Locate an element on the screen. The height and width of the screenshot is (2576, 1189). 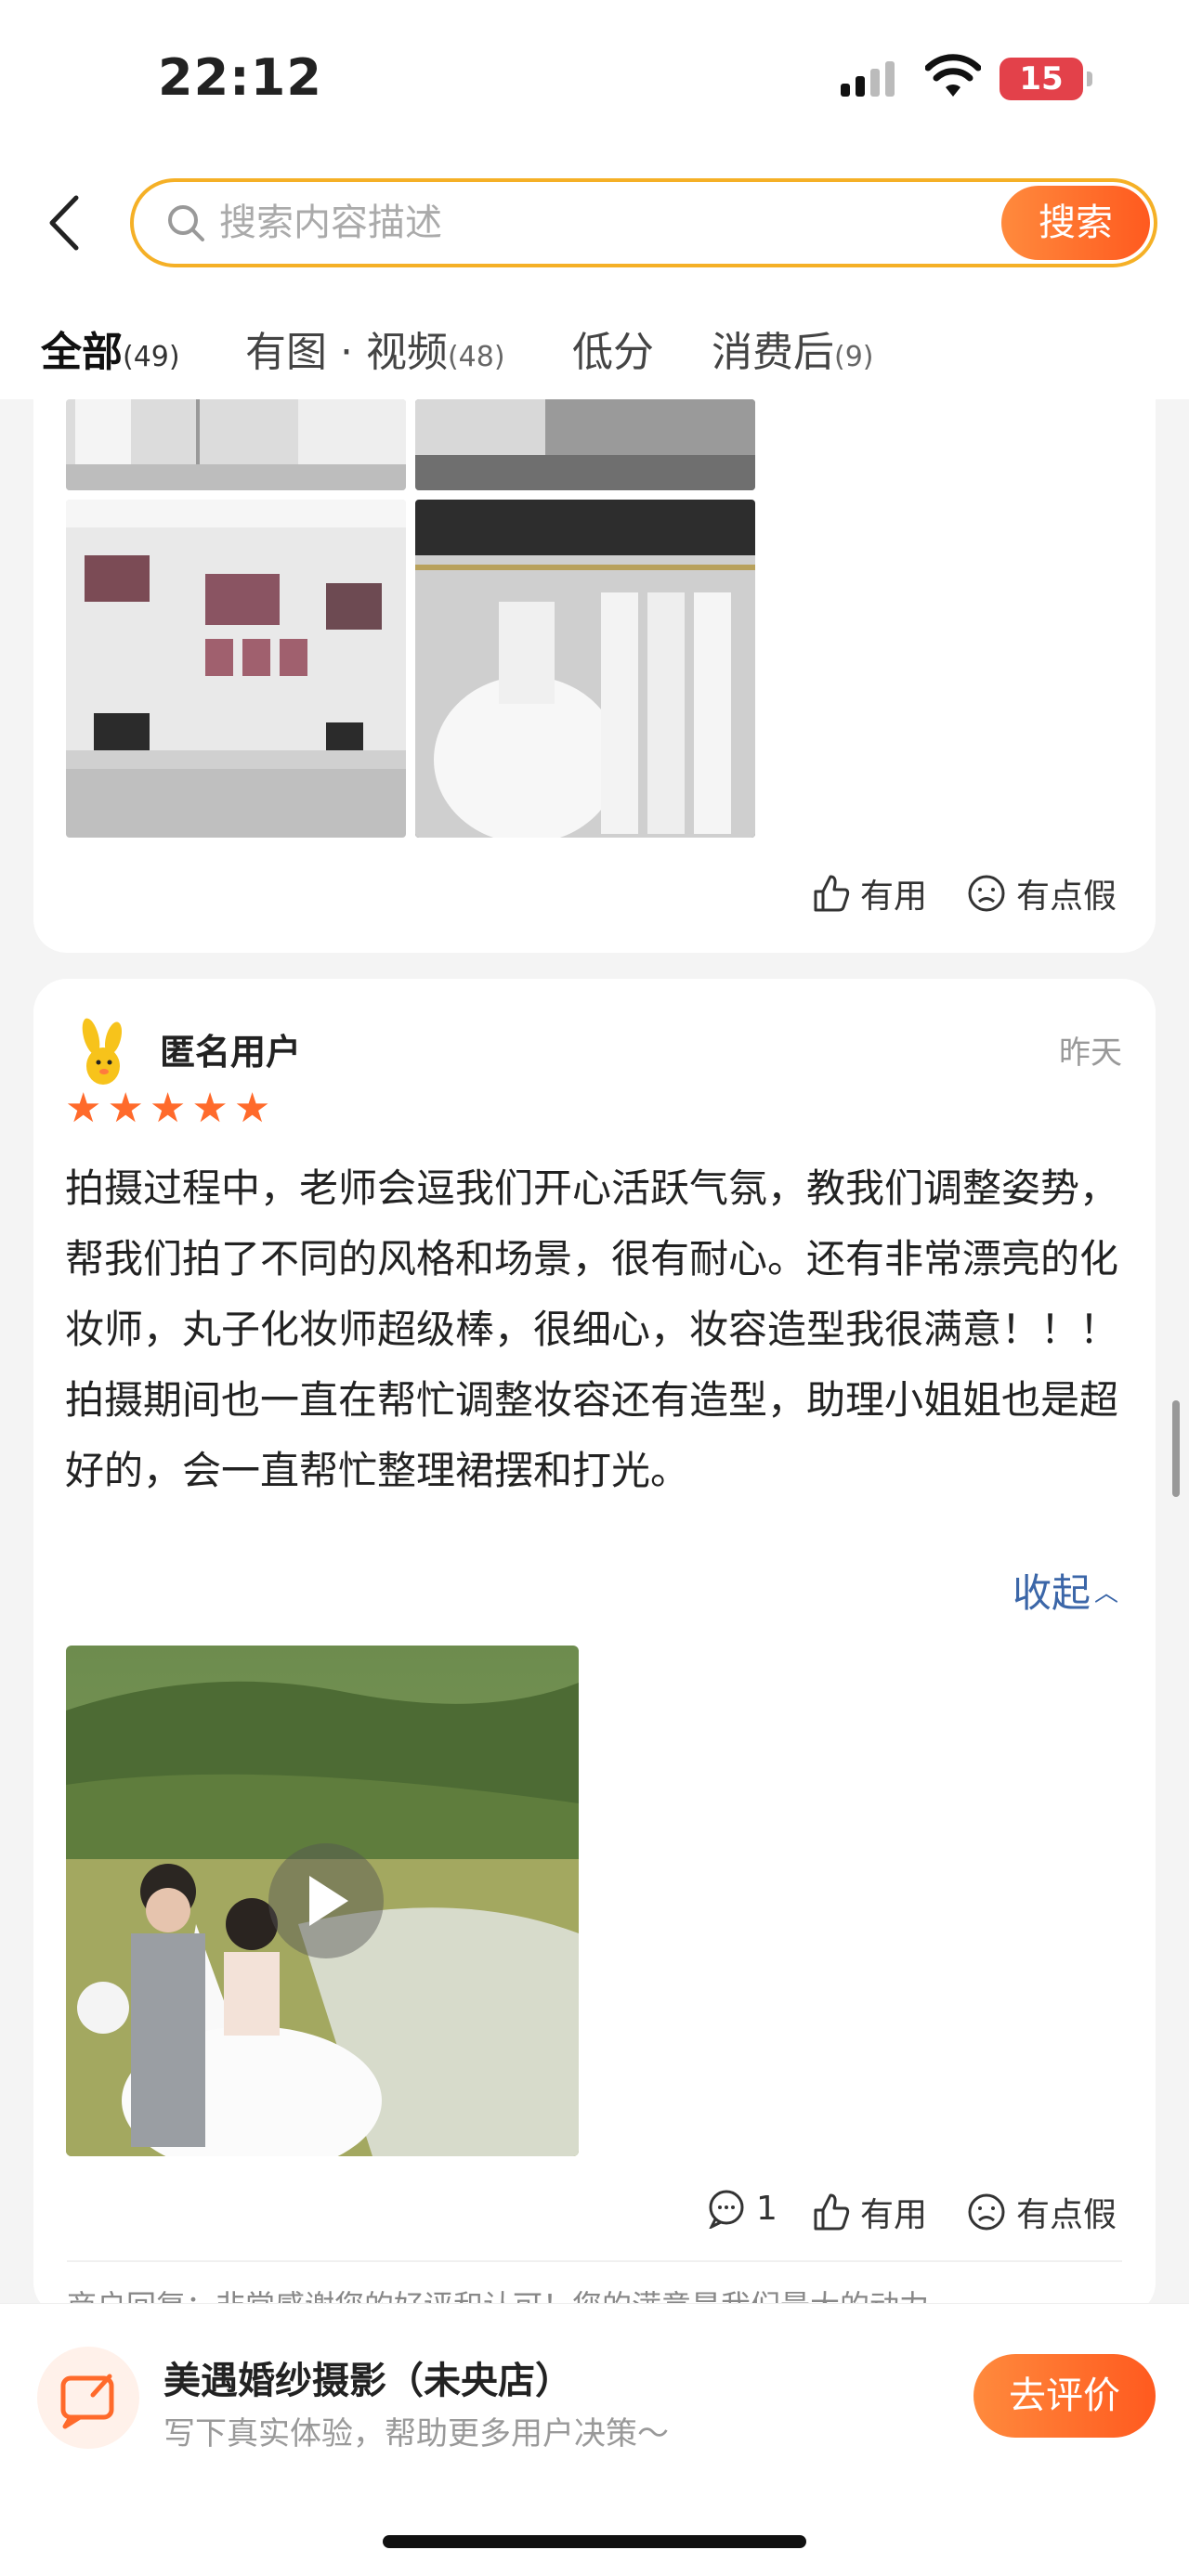
search-box: 搜索 is located at coordinates (643, 222).